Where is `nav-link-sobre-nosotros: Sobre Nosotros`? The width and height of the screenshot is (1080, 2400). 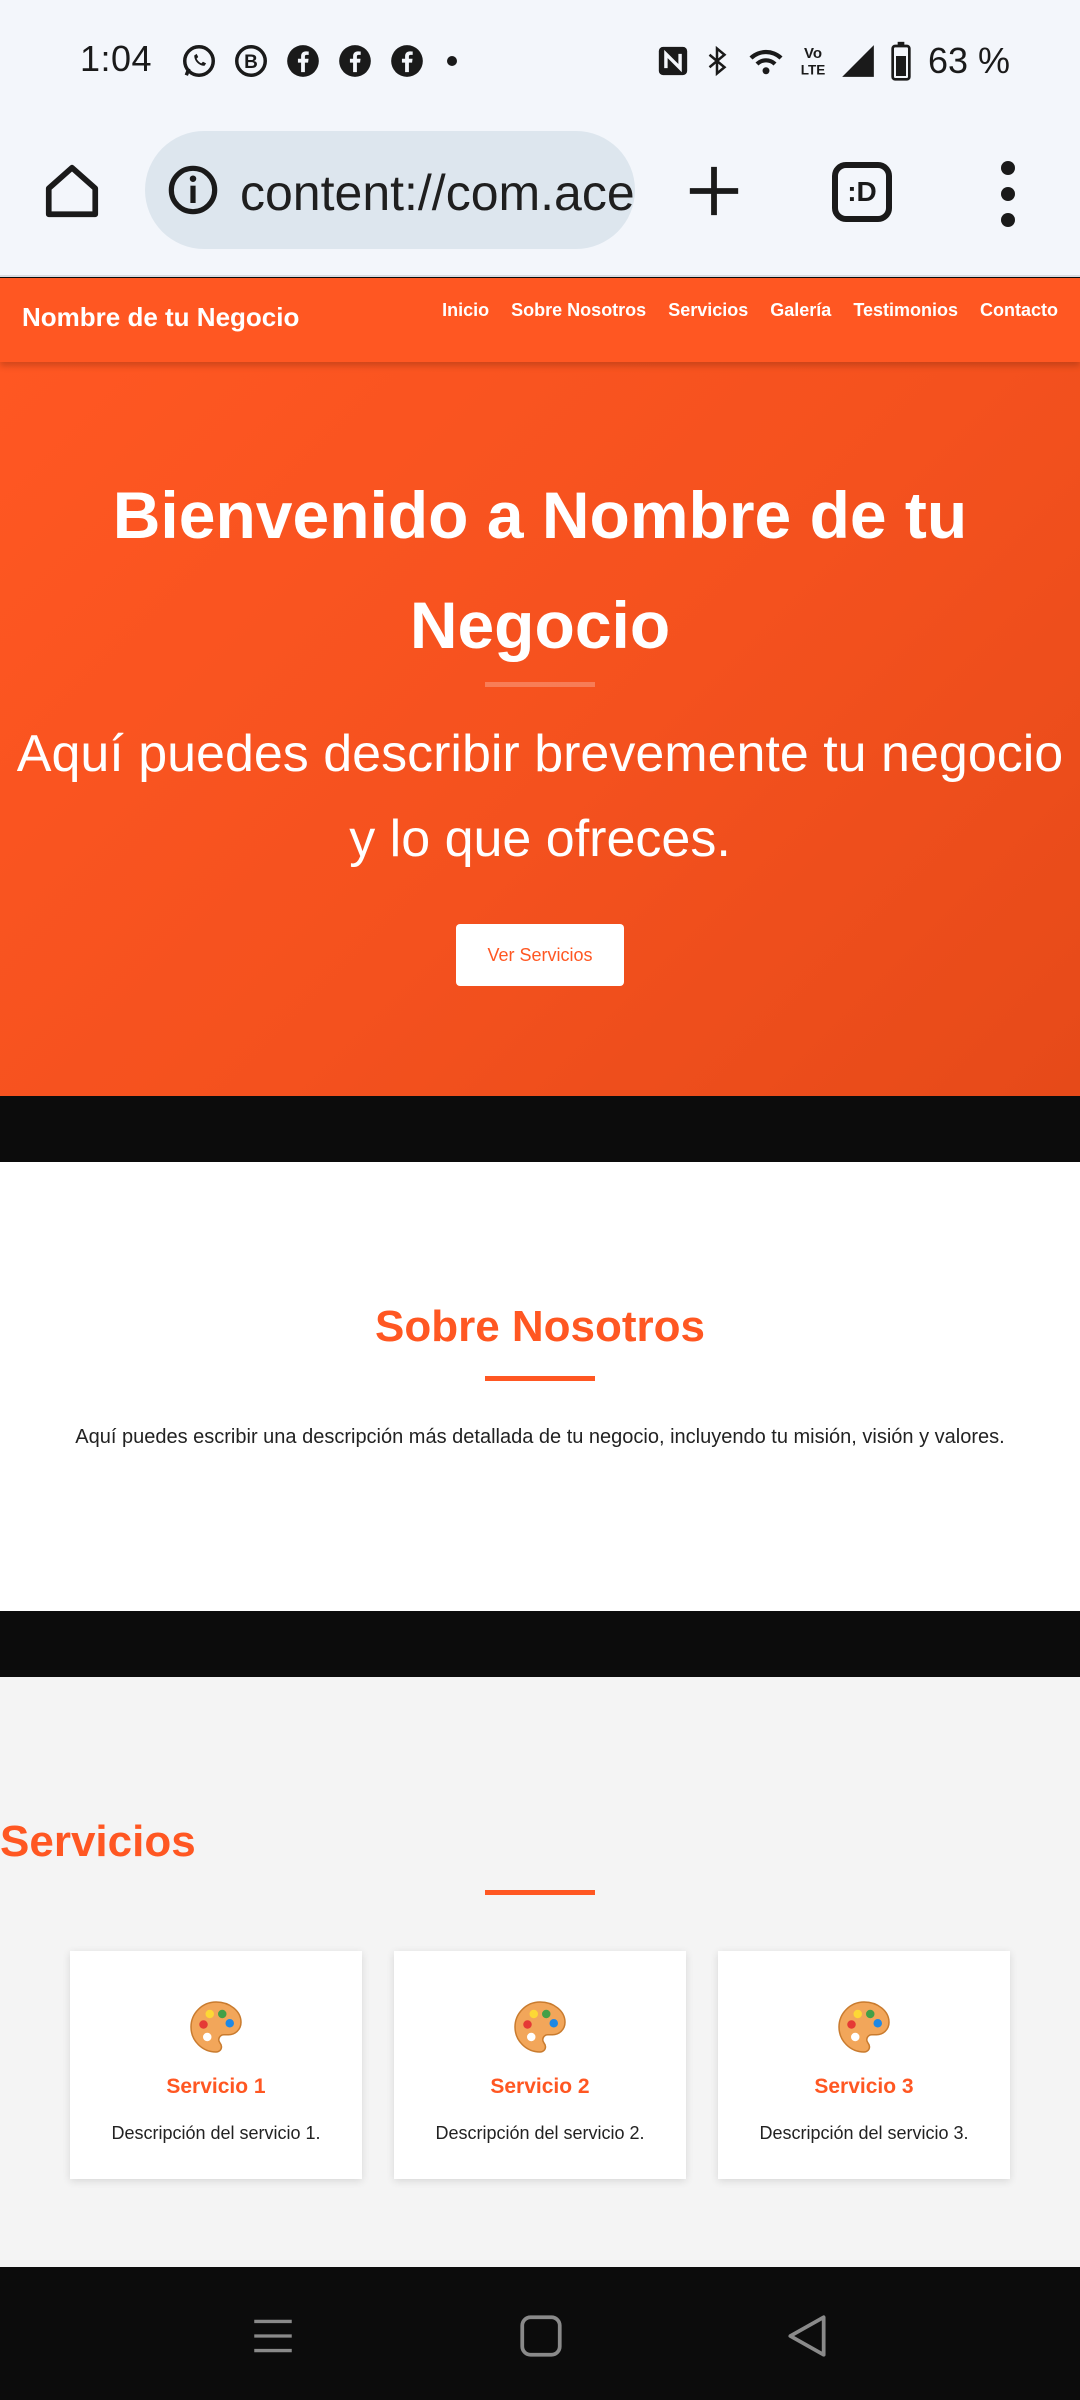 nav-link-sobre-nosotros: Sobre Nosotros is located at coordinates (578, 310).